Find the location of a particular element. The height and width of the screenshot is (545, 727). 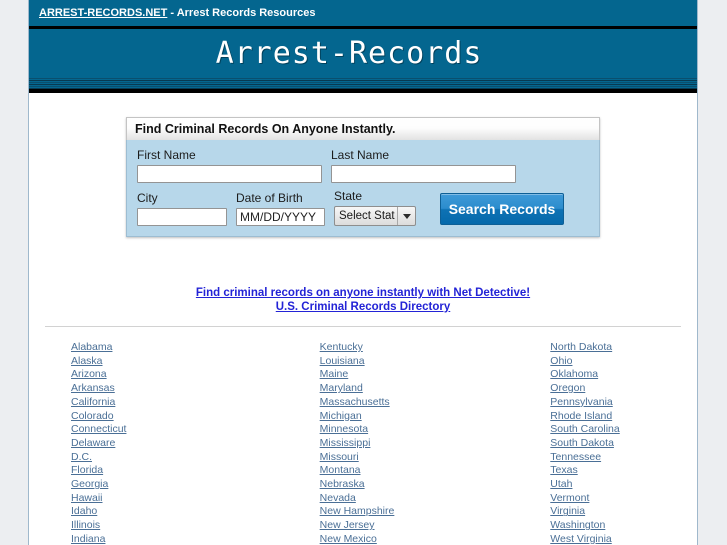

name-field-row: First Name Last Name is located at coordinates (363, 165).